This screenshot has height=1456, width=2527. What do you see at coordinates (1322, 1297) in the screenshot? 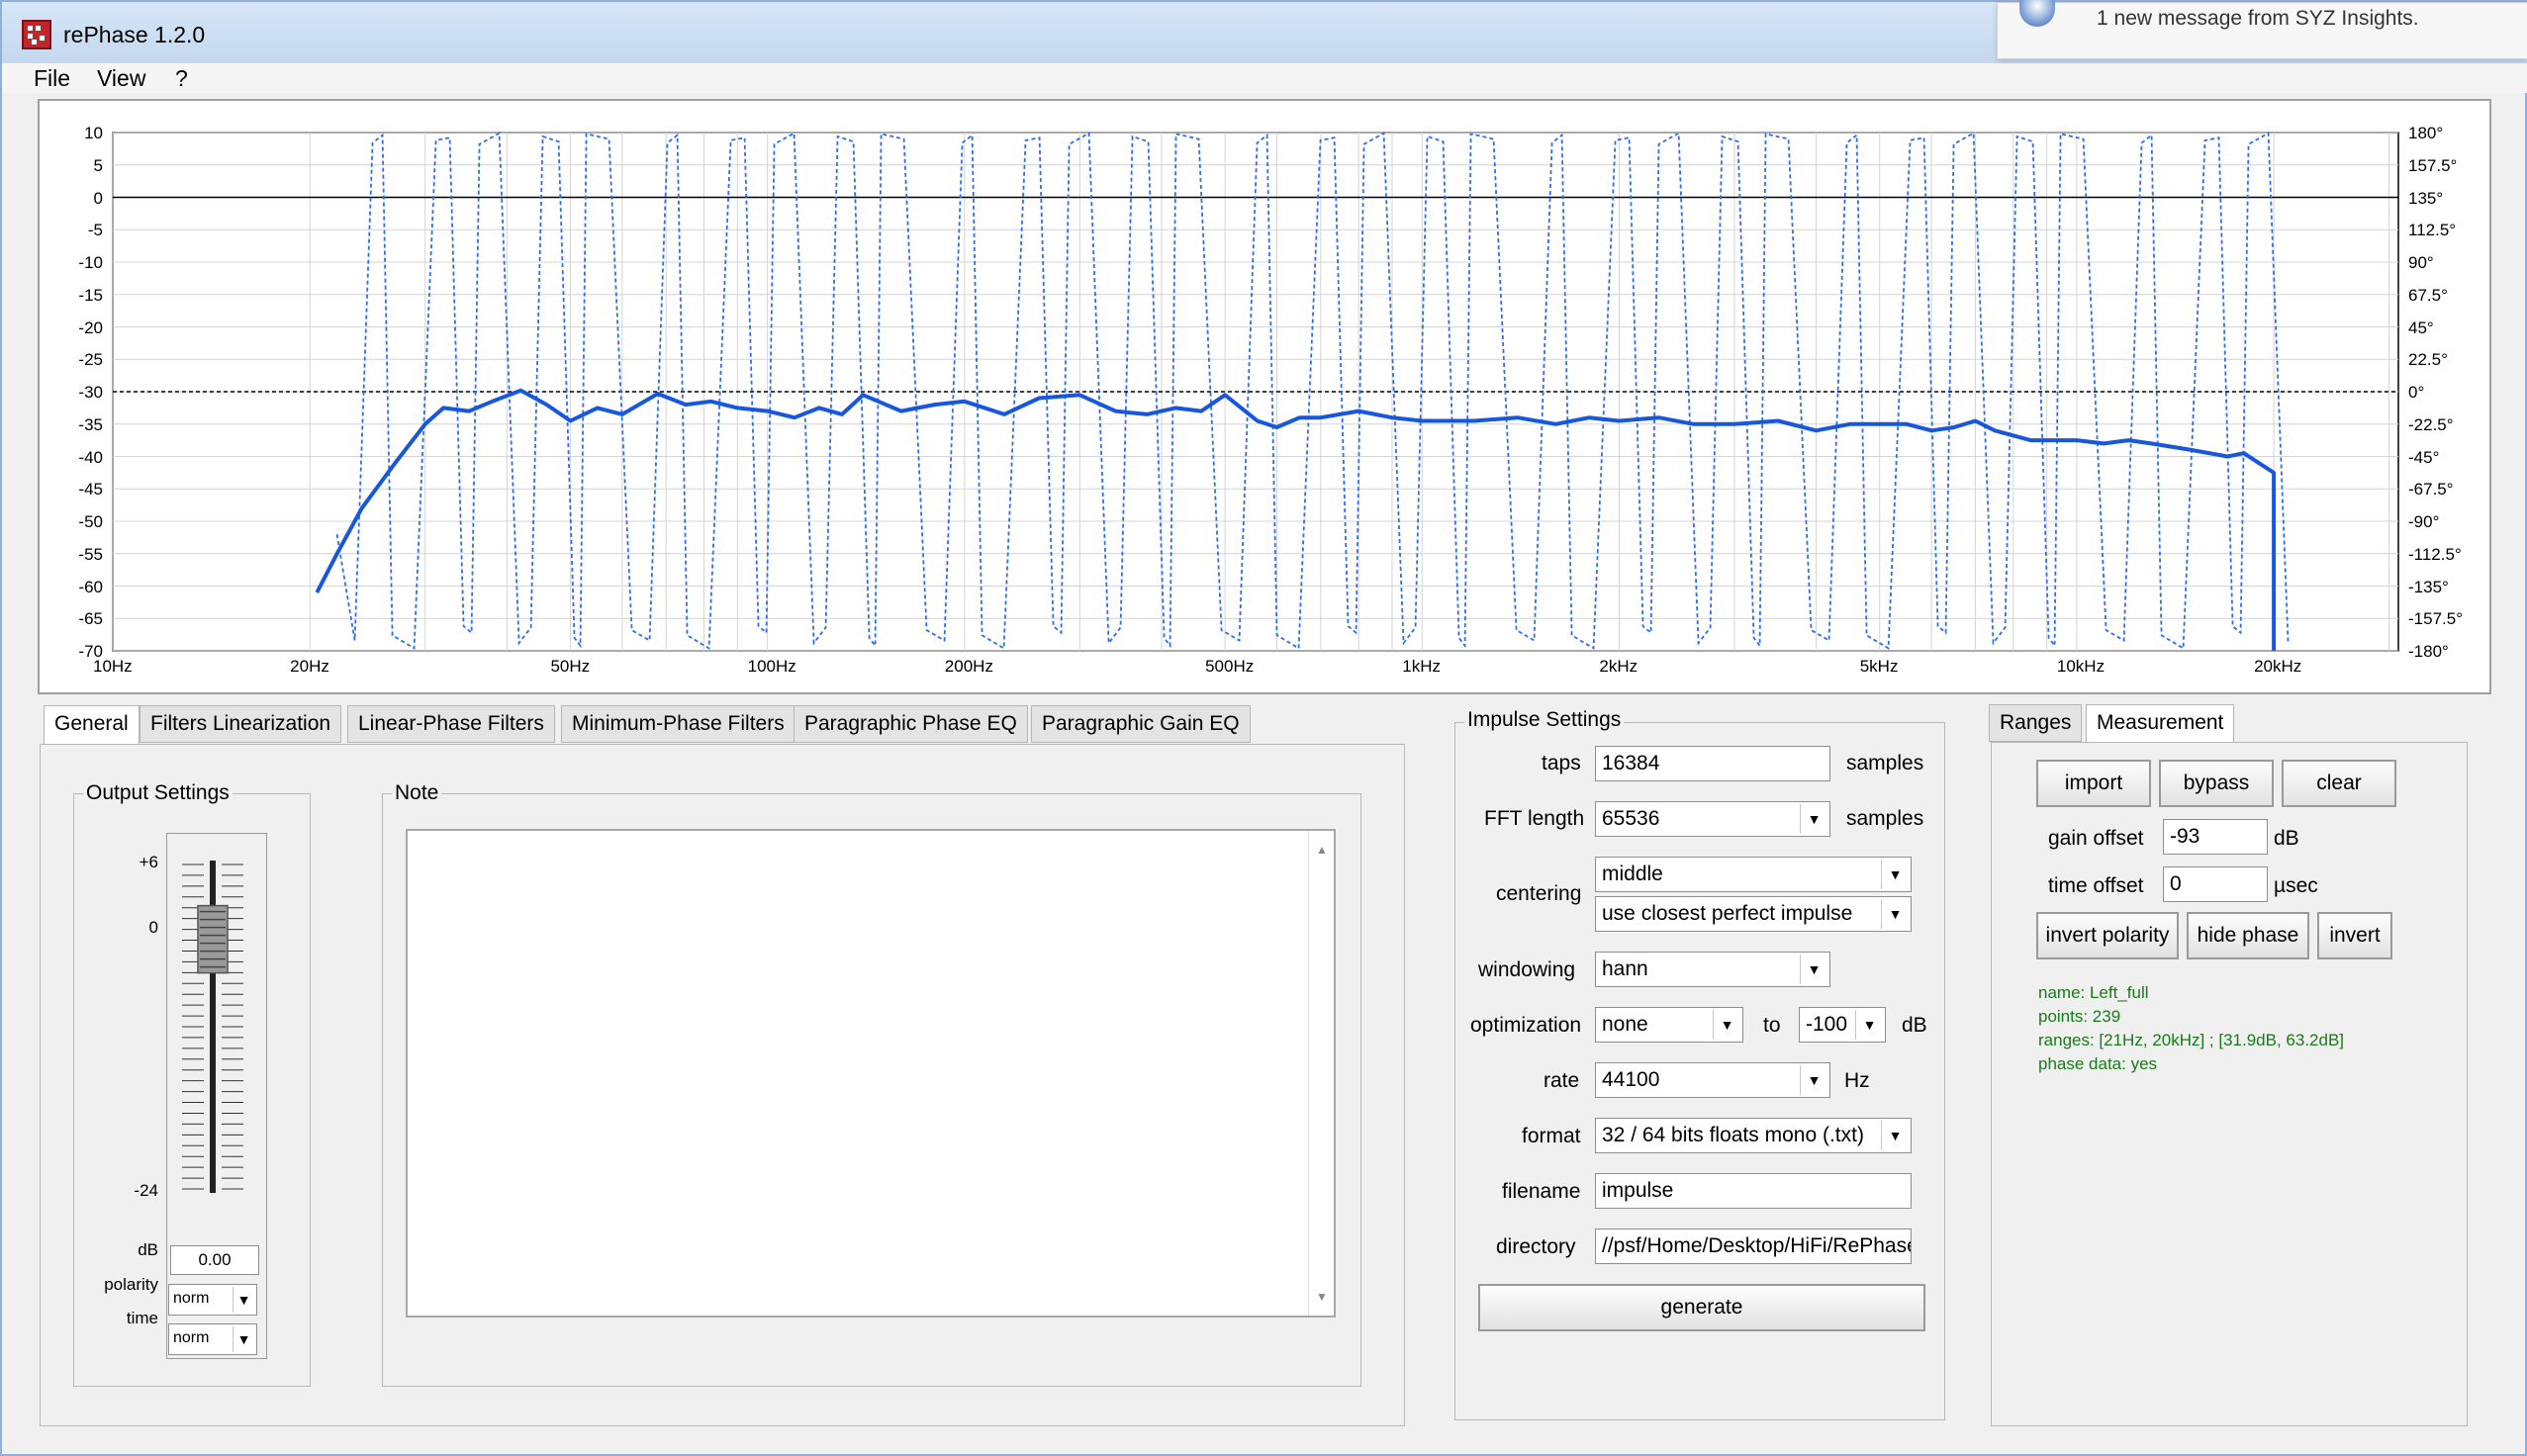
I see `scroll-down-icon: ▼` at bounding box center [1322, 1297].